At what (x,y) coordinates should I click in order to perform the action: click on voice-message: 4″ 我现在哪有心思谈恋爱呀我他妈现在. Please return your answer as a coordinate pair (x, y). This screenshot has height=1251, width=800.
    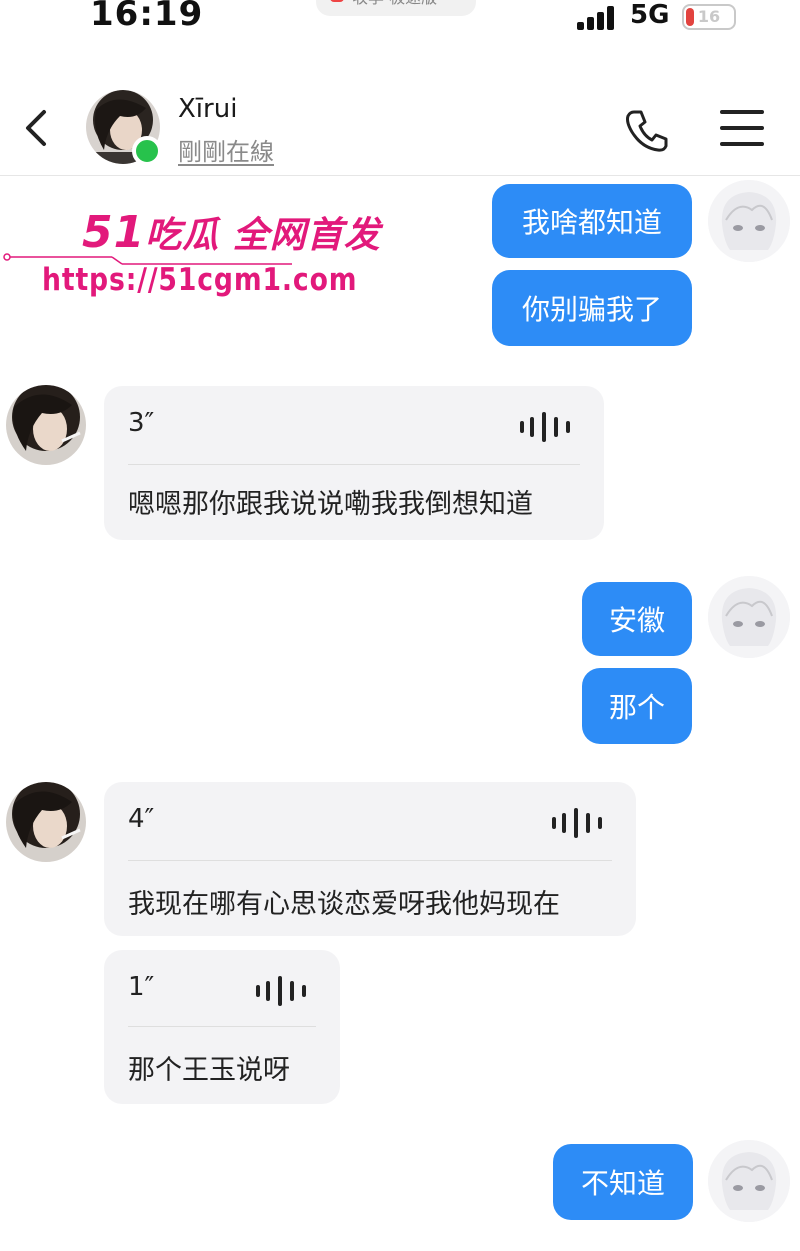
    Looking at the image, I should click on (370, 859).